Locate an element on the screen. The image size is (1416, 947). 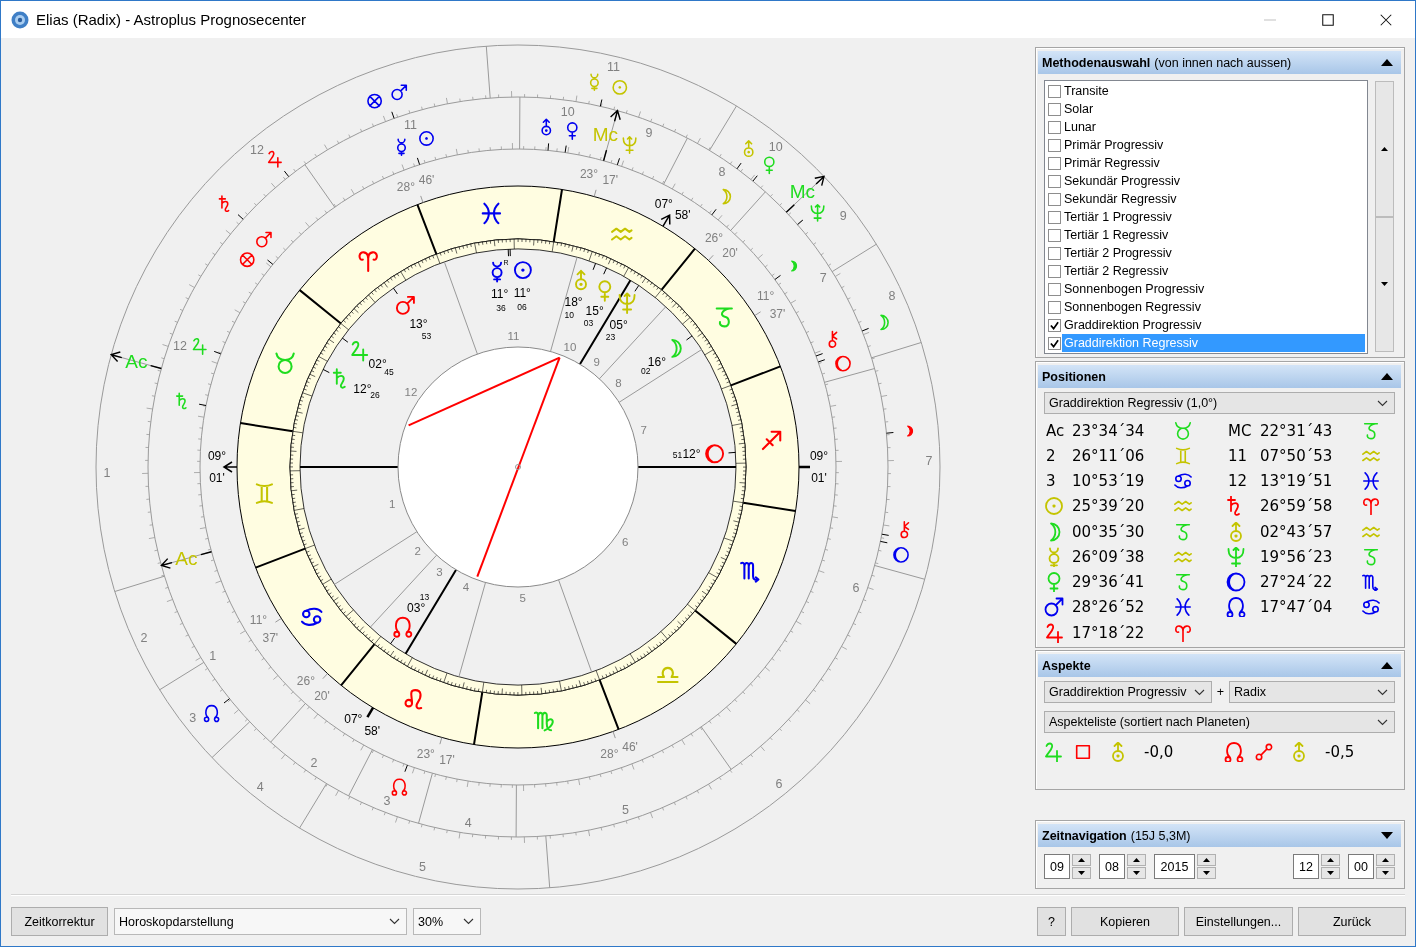
method-item: Sonnenbogen Regressiv is located at coordinates (1213, 307).